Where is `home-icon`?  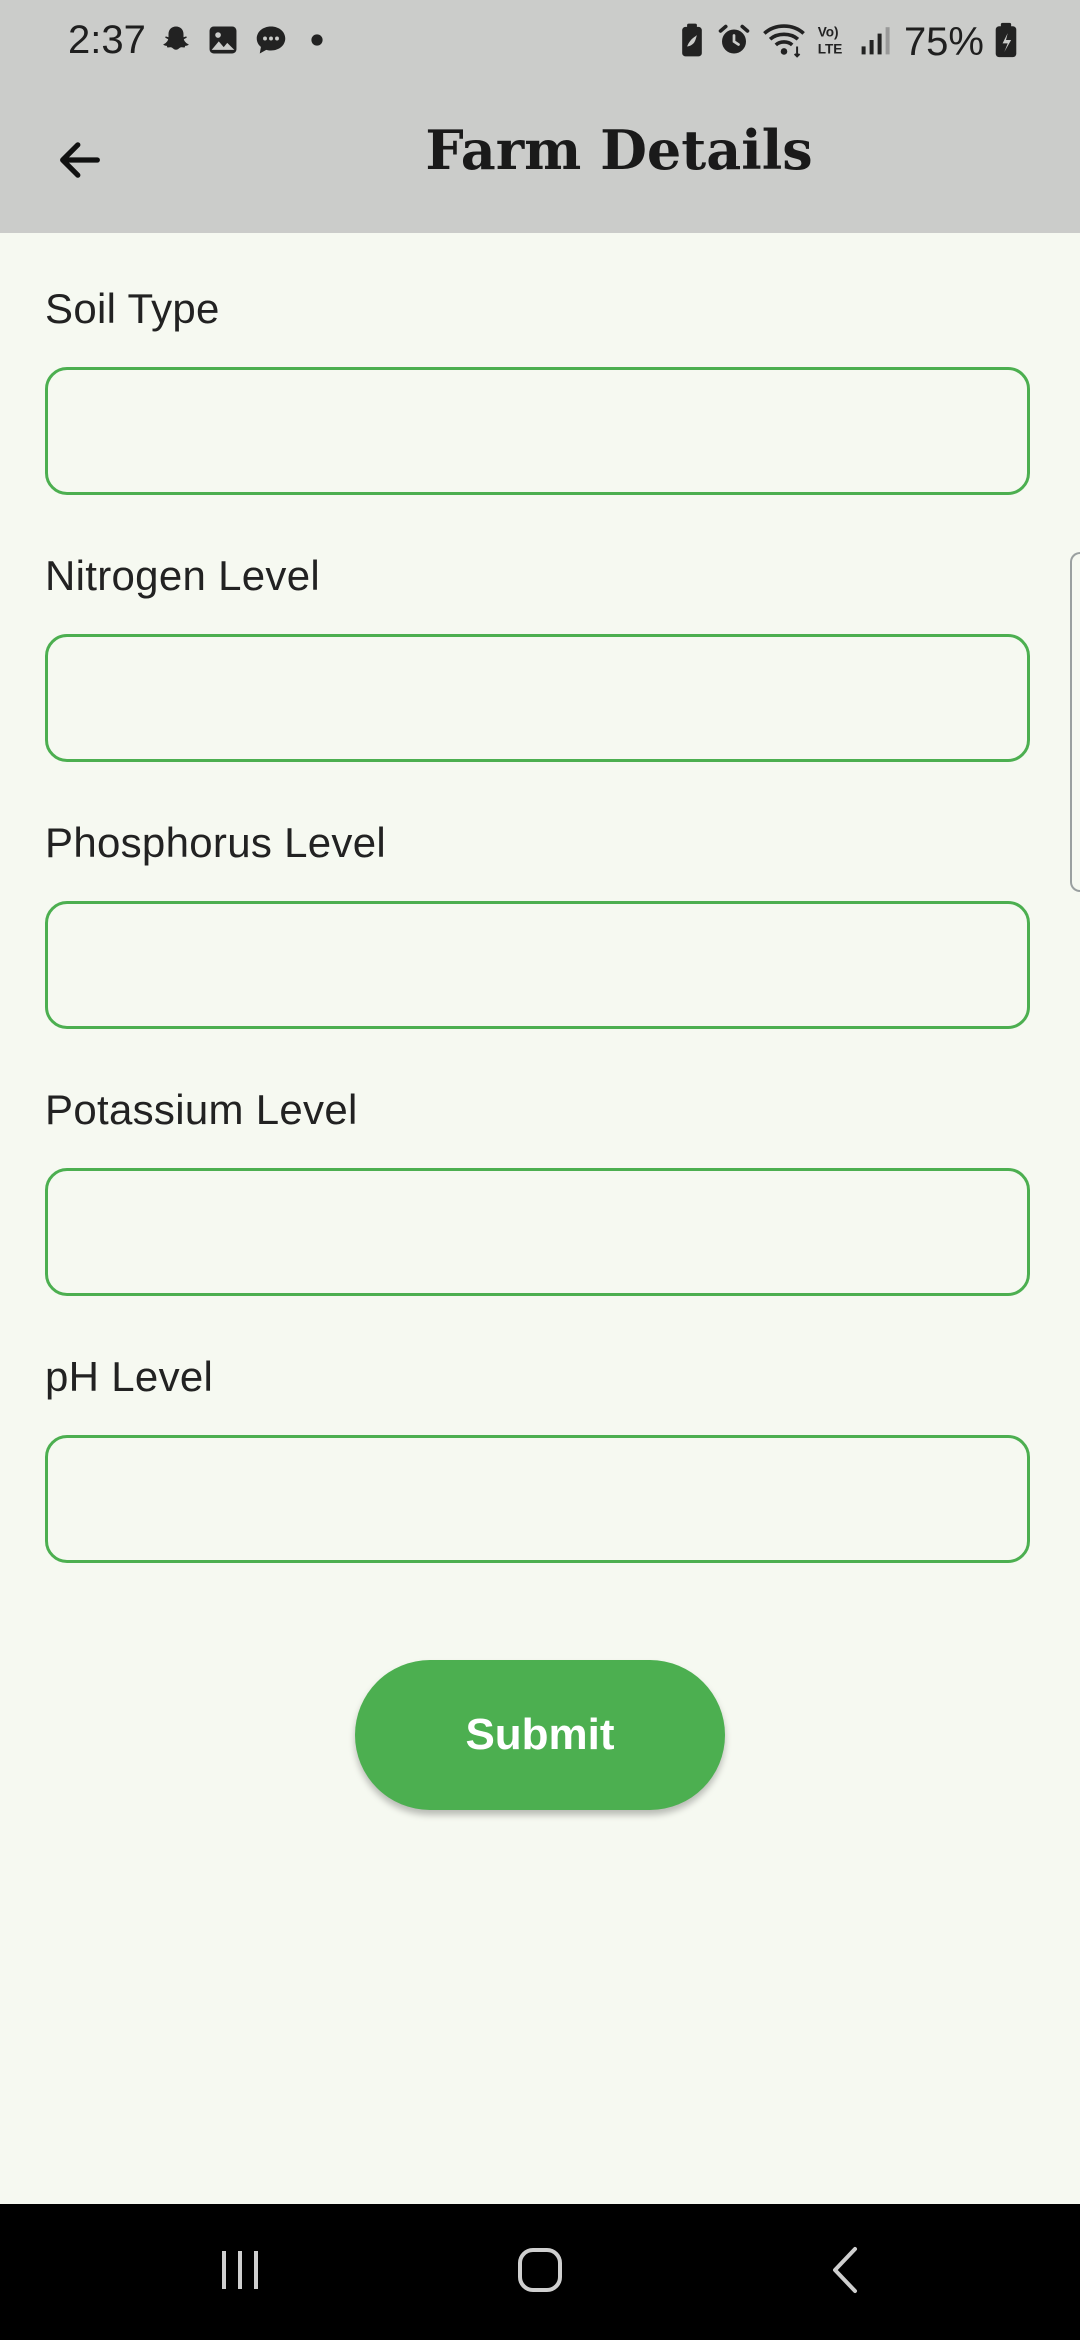 home-icon is located at coordinates (540, 2272).